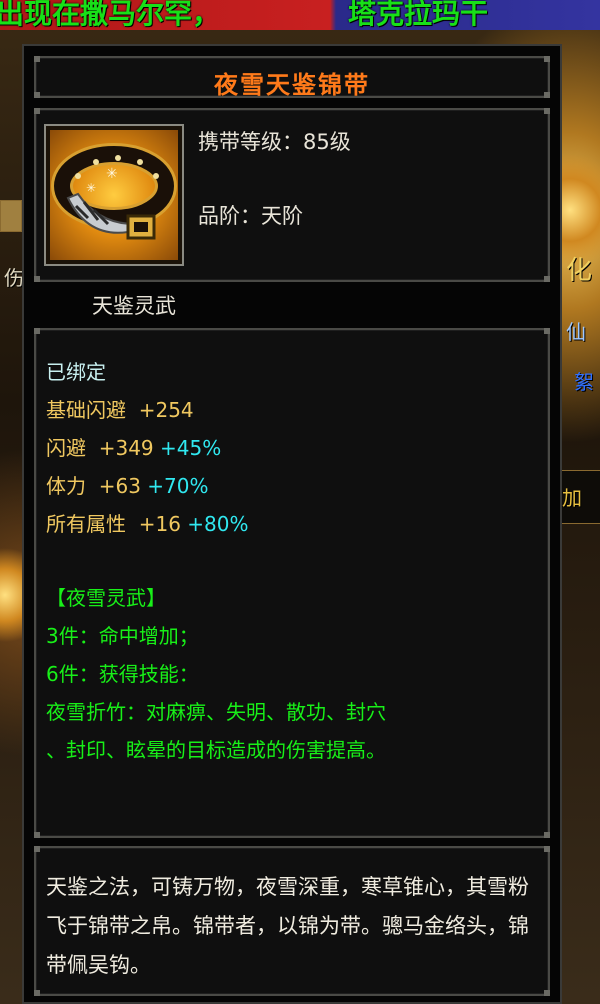  Describe the element at coordinates (106, 598) in the screenshot. I see `set-name: 【夜雪灵武】` at that location.